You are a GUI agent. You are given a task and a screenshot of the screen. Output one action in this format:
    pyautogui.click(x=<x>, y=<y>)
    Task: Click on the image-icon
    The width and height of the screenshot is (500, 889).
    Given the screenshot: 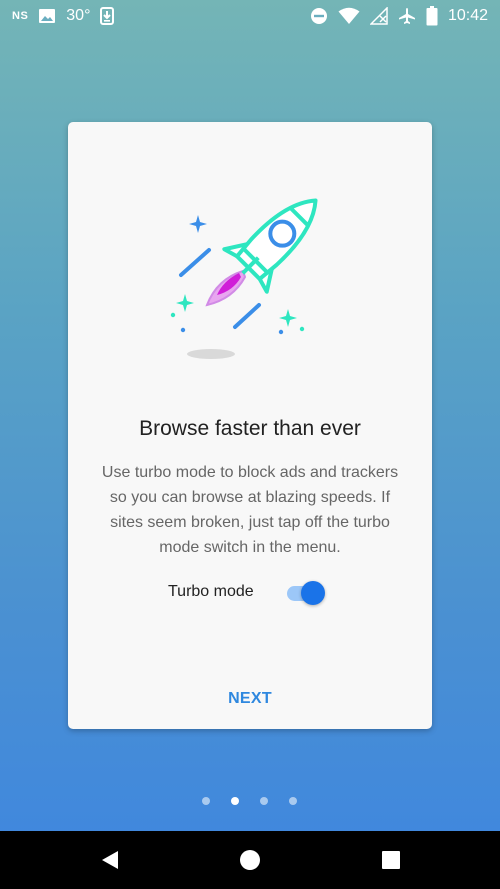 What is the action you would take?
    pyautogui.click(x=47, y=16)
    